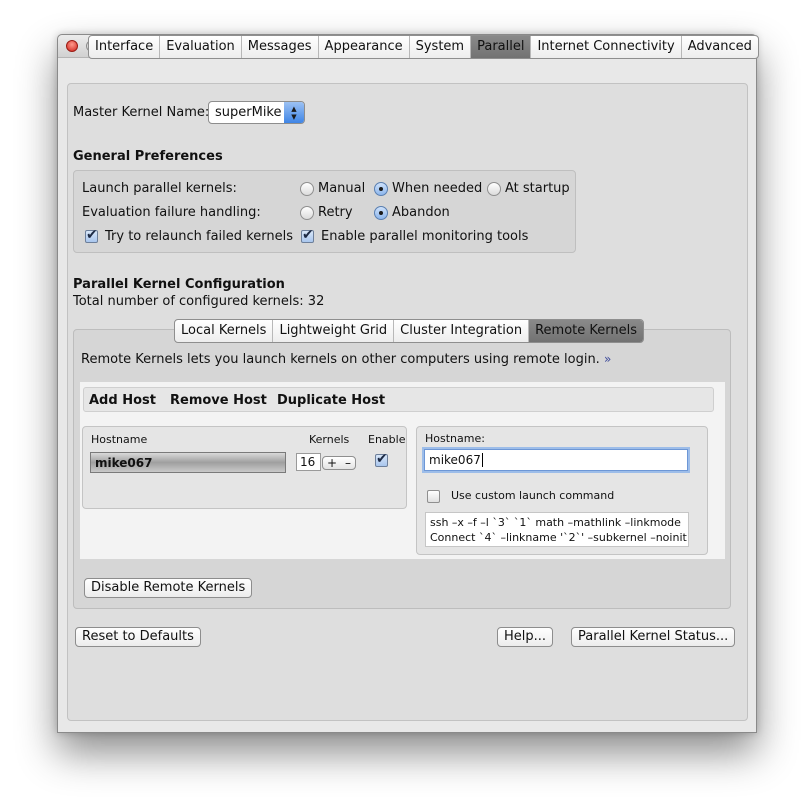 Image resolution: width=812 pixels, height=810 pixels. I want to click on tab-advanced: Advanced, so click(720, 47).